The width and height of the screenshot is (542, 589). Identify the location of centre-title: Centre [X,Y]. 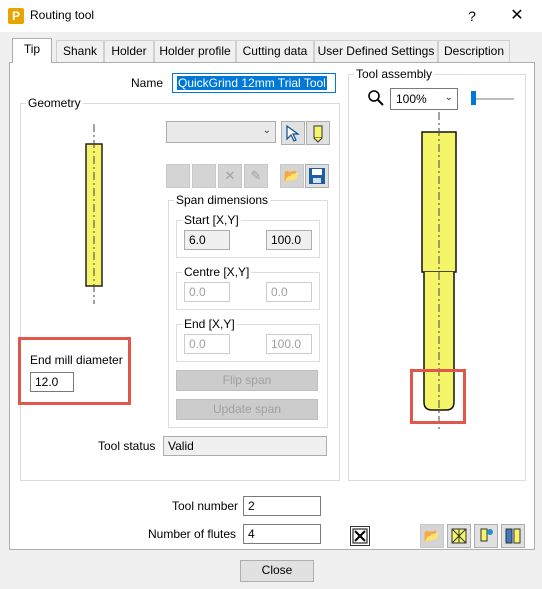
(217, 272).